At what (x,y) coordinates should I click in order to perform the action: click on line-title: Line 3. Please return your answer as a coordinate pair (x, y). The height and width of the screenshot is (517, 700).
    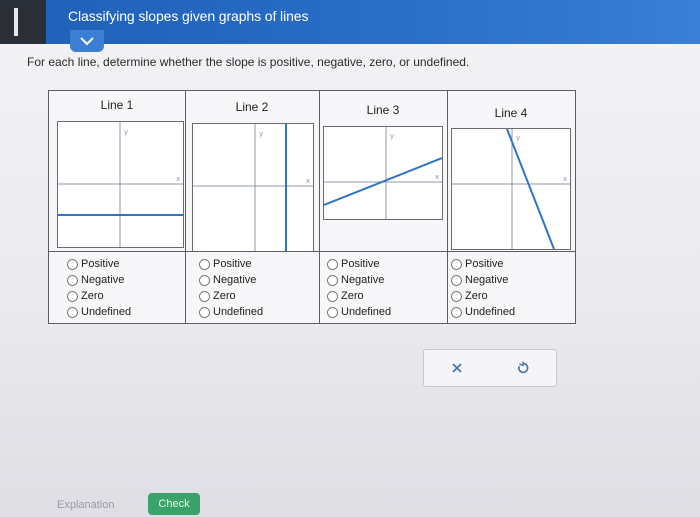
    Looking at the image, I should click on (383, 110).